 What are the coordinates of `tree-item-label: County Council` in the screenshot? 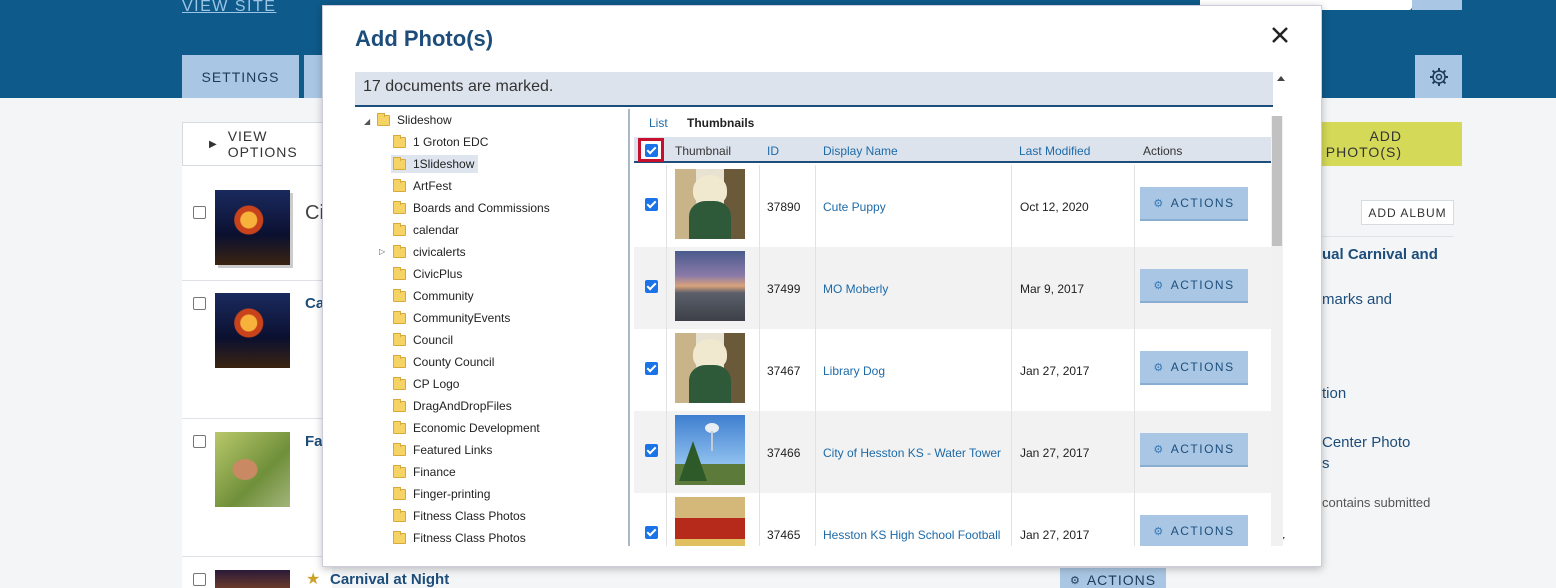 It's located at (454, 362).